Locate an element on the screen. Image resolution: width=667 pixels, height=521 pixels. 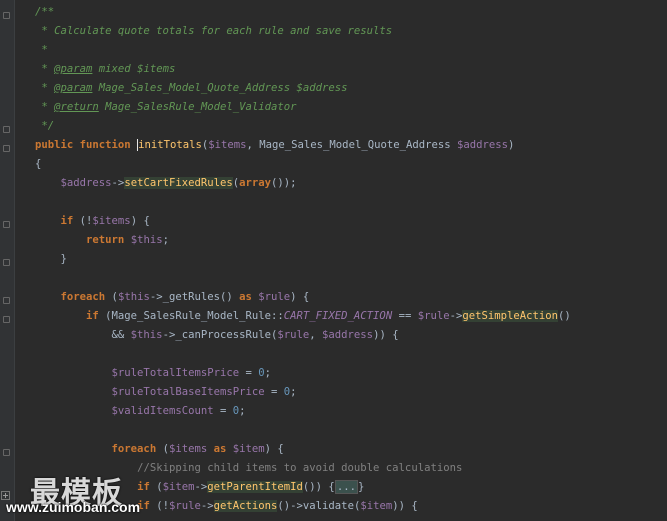
code-token: getSimpleAction is located at coordinates (510, 316).